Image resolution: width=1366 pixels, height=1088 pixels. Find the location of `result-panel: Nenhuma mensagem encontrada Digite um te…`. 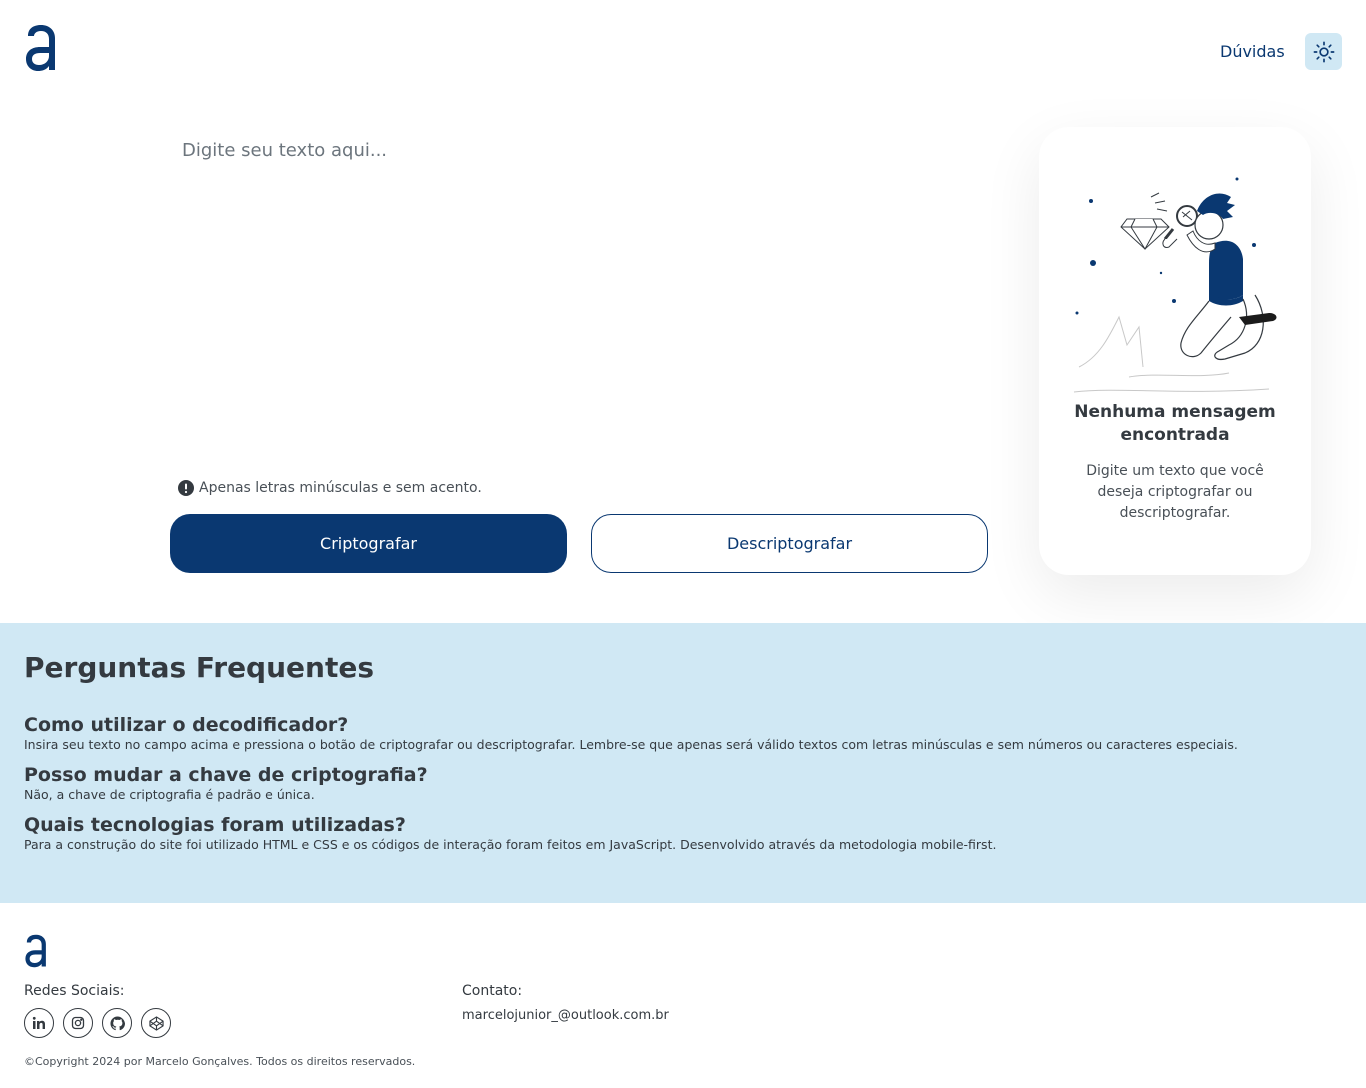

result-panel: Nenhuma mensagem encontrada Digite um te… is located at coordinates (1175, 351).